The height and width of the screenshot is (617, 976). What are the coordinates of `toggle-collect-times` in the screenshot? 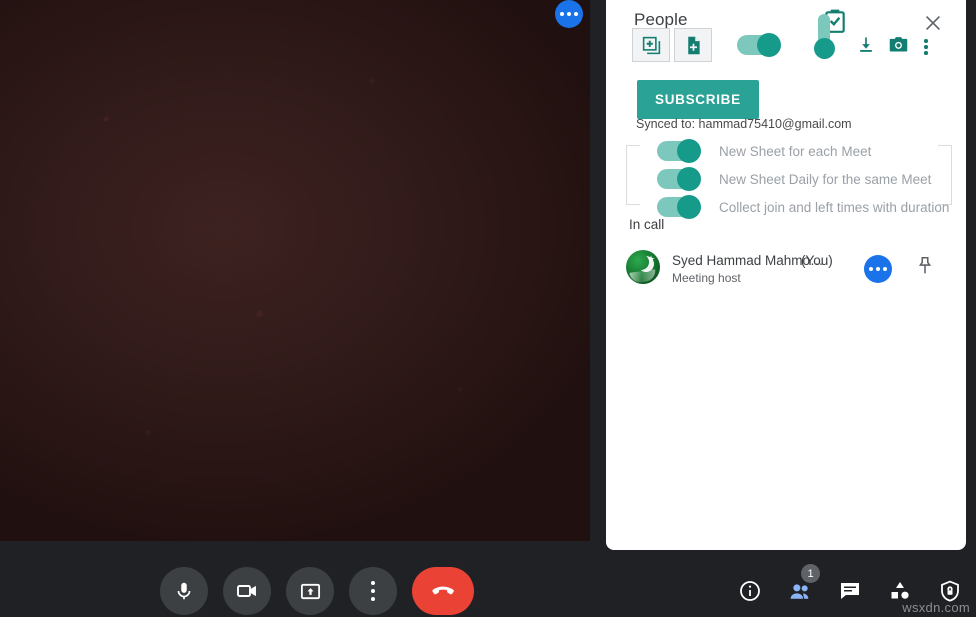 It's located at (679, 207).